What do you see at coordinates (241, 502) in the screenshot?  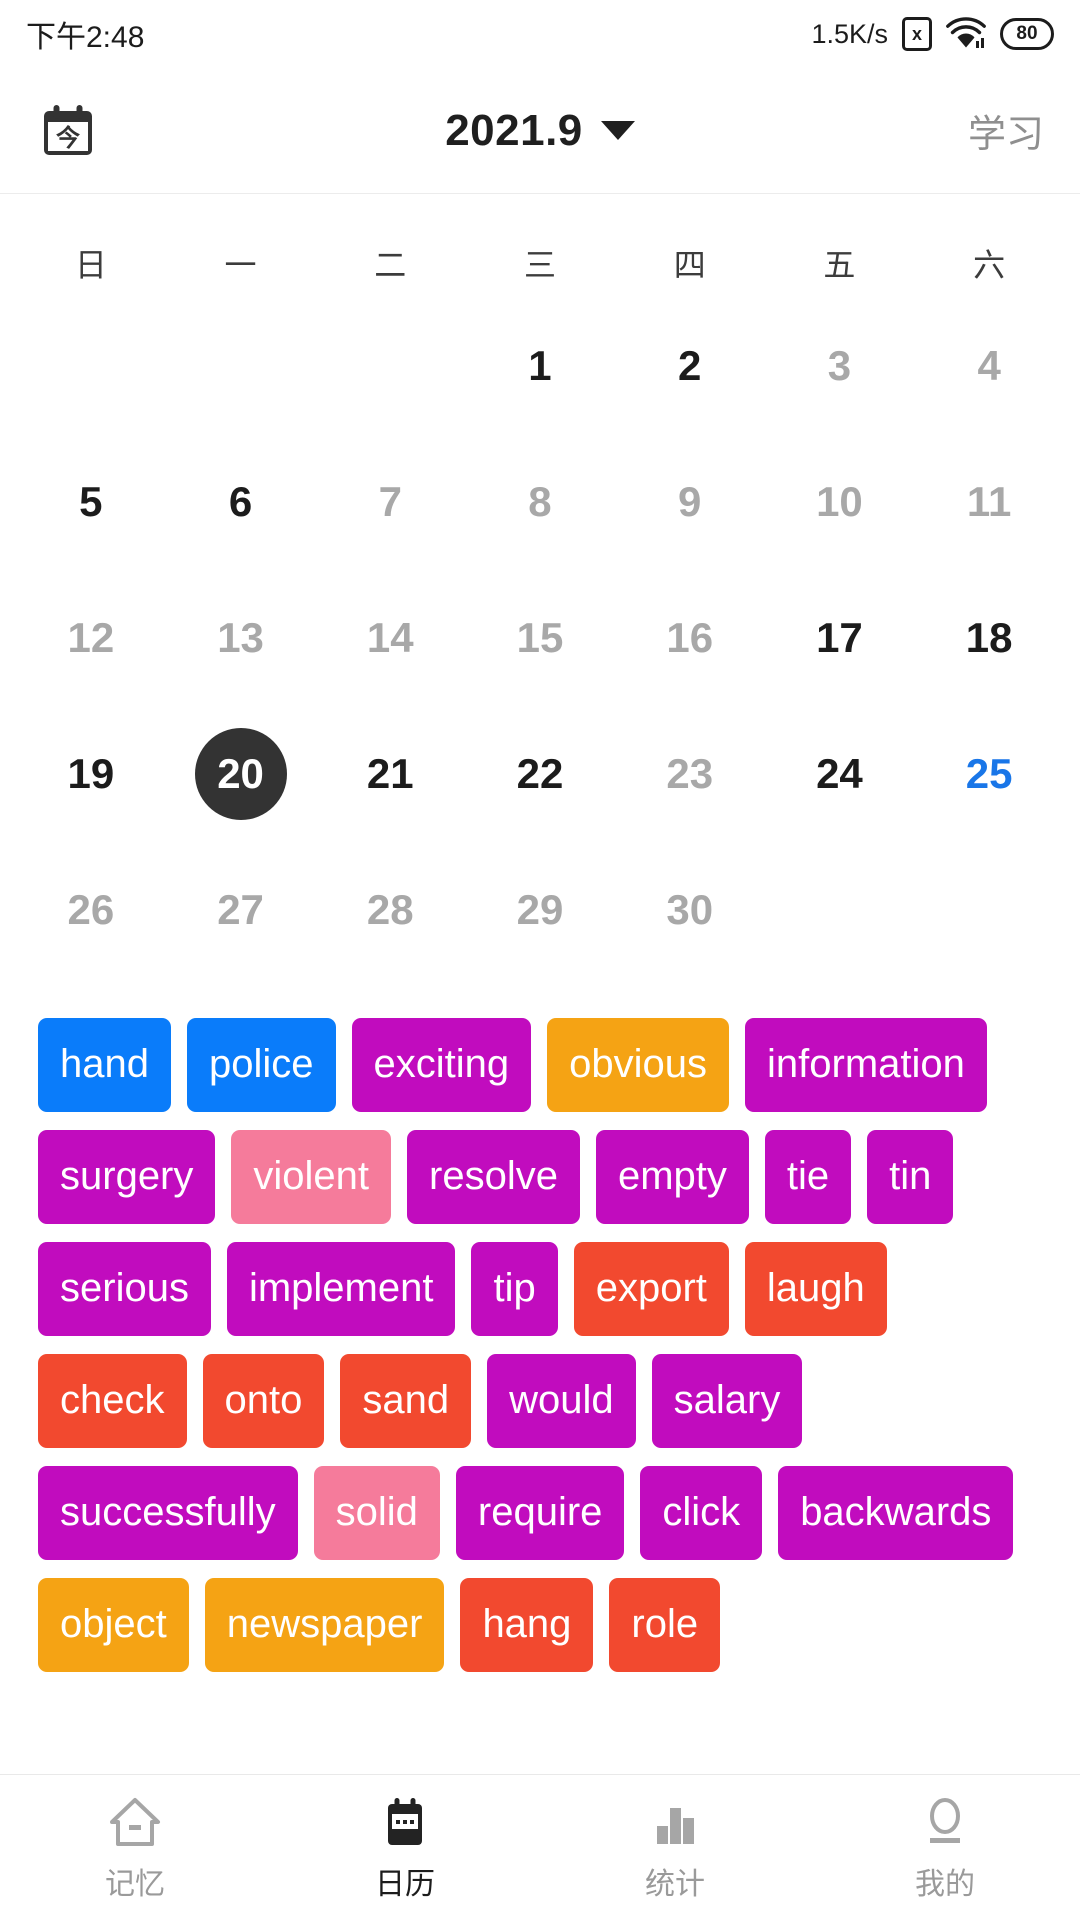 I see `calendar-day-6: 6` at bounding box center [241, 502].